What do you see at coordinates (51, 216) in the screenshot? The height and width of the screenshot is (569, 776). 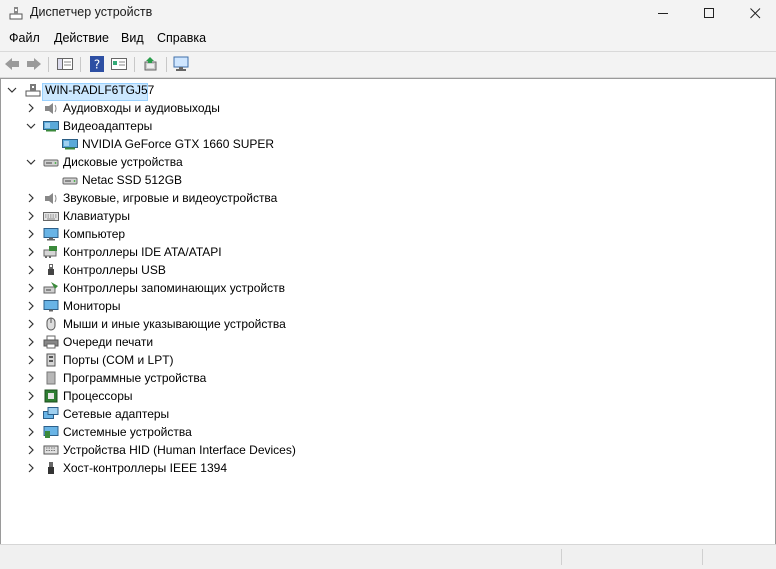 I see `keyboard-icon` at bounding box center [51, 216].